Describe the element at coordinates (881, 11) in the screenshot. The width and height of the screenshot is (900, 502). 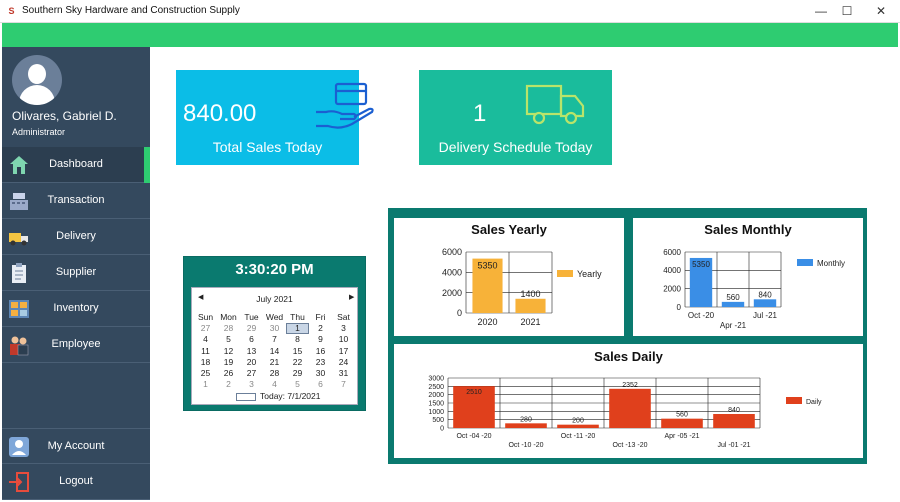
I see `close-button: ✕` at that location.